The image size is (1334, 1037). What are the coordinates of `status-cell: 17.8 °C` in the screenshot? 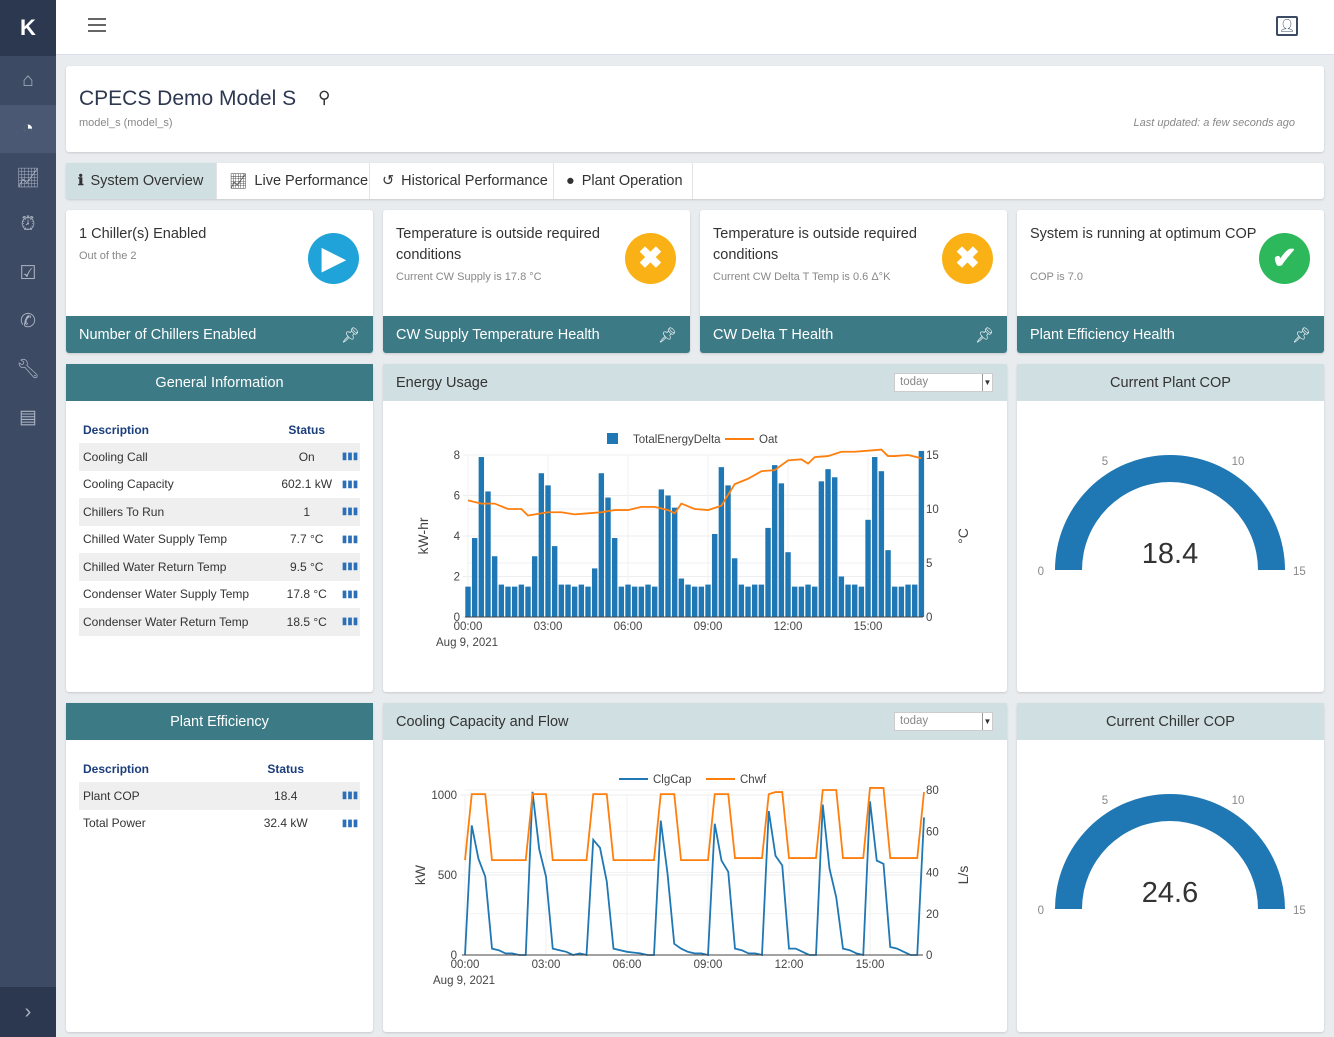 It's located at (306, 594).